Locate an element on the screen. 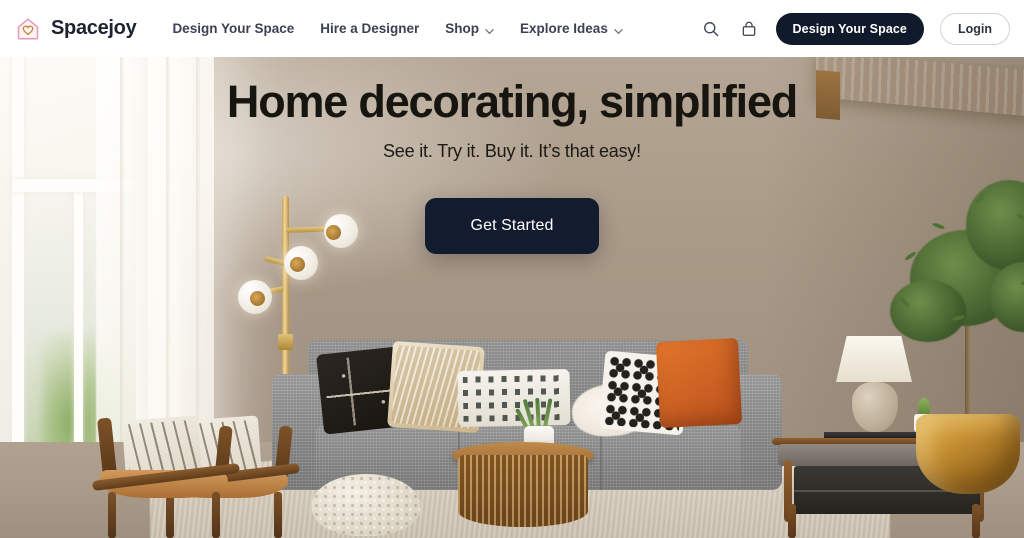  knit-pouf is located at coordinates (366, 505).